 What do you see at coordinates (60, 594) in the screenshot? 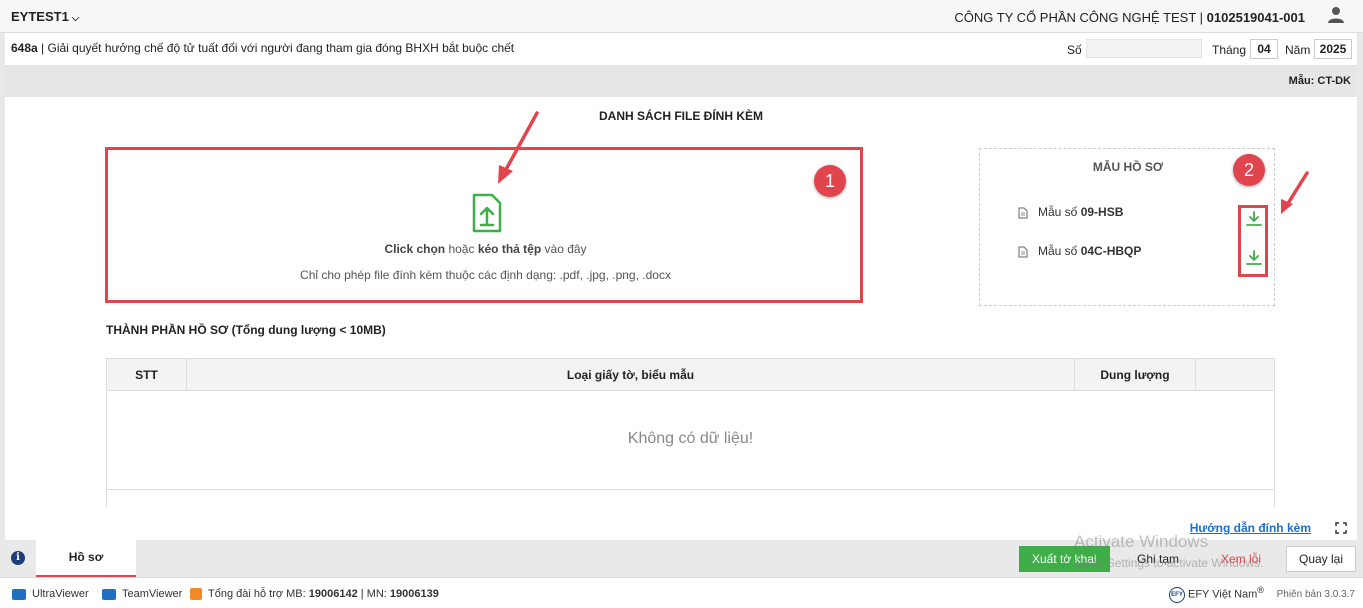
I see `ultraviewer-label: UltraViewer` at bounding box center [60, 594].